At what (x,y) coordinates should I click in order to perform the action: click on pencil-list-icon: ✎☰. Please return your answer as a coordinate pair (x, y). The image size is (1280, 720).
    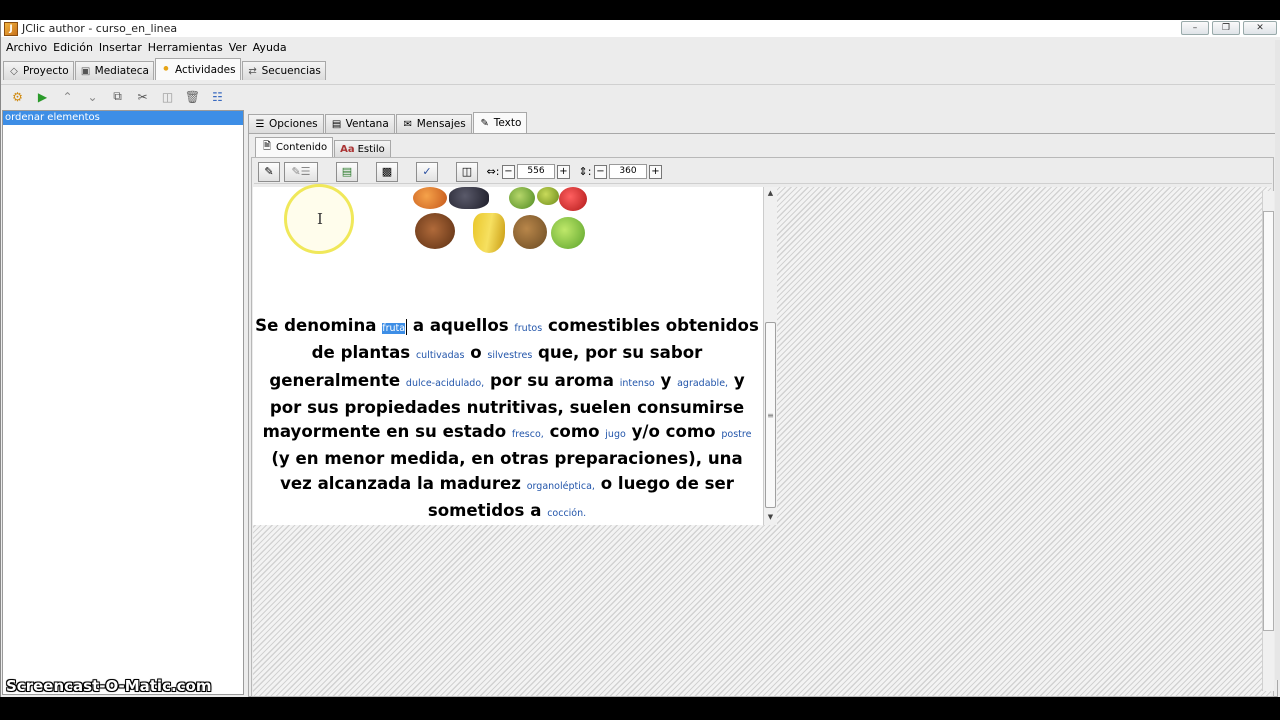
    Looking at the image, I should click on (301, 171).